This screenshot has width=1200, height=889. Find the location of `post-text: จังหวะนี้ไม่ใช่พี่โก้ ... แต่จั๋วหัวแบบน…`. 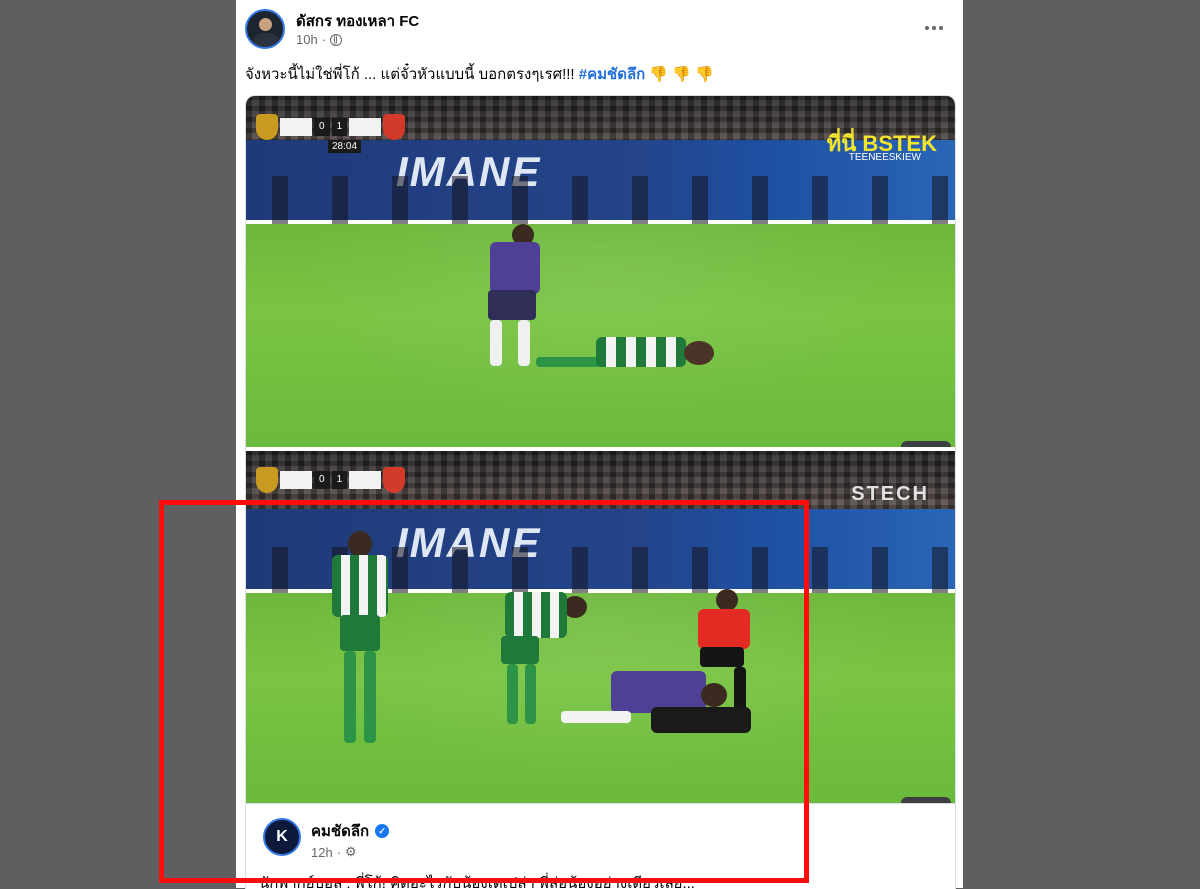

post-text: จังหวะนี้ไม่ใช่พี่โก้ ... แต่จั๋วหัวแบบน… is located at coordinates (479, 74).